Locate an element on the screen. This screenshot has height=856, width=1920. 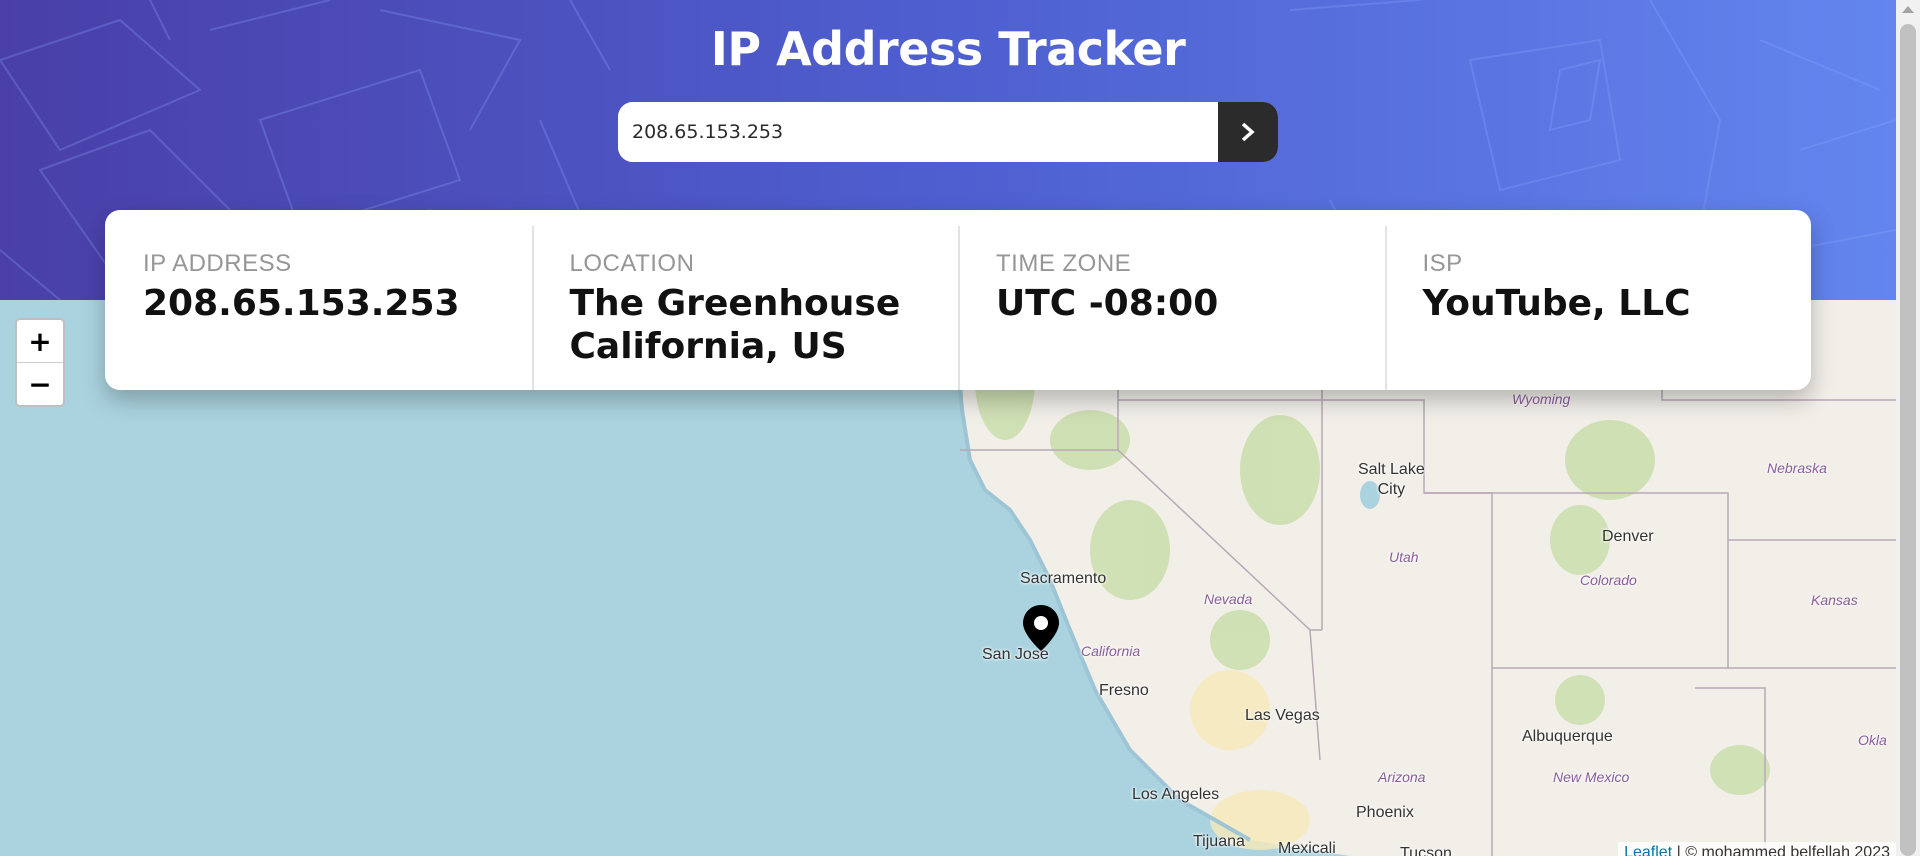
map-label-arizona: Arizona is located at coordinates (1402, 777).